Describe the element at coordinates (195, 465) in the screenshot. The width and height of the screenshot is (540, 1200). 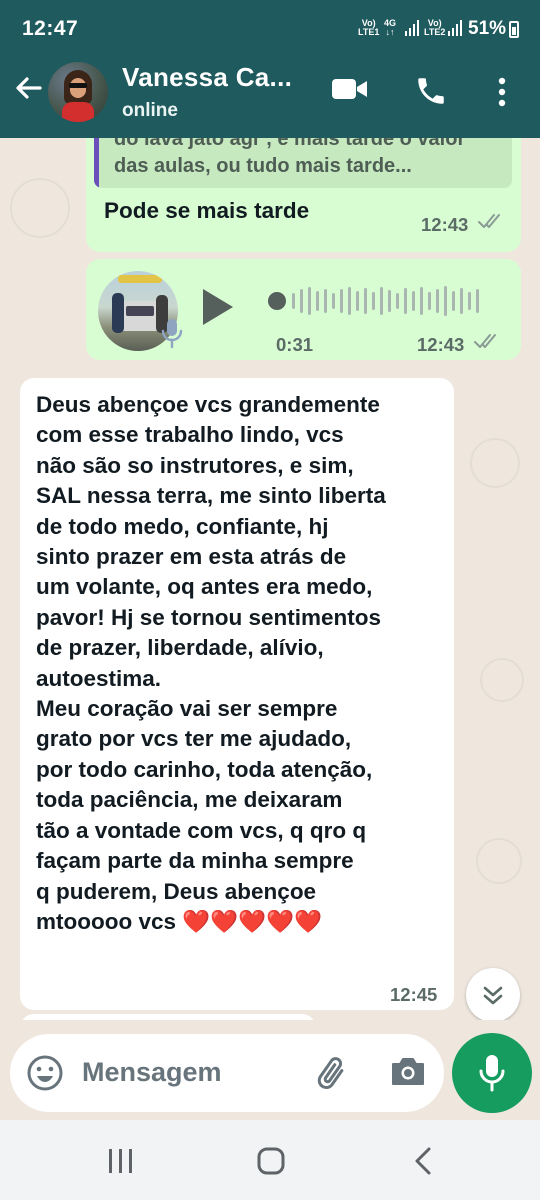
I see `message-line: não são so instrutores, e sim,` at that location.